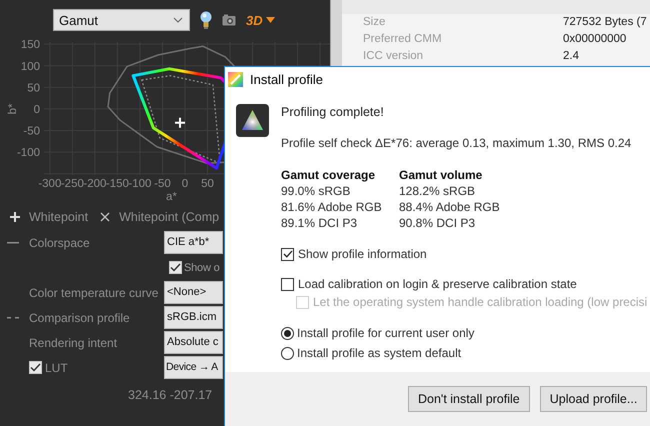  Describe the element at coordinates (270, 20) in the screenshot. I see `caret-down-icon` at that location.